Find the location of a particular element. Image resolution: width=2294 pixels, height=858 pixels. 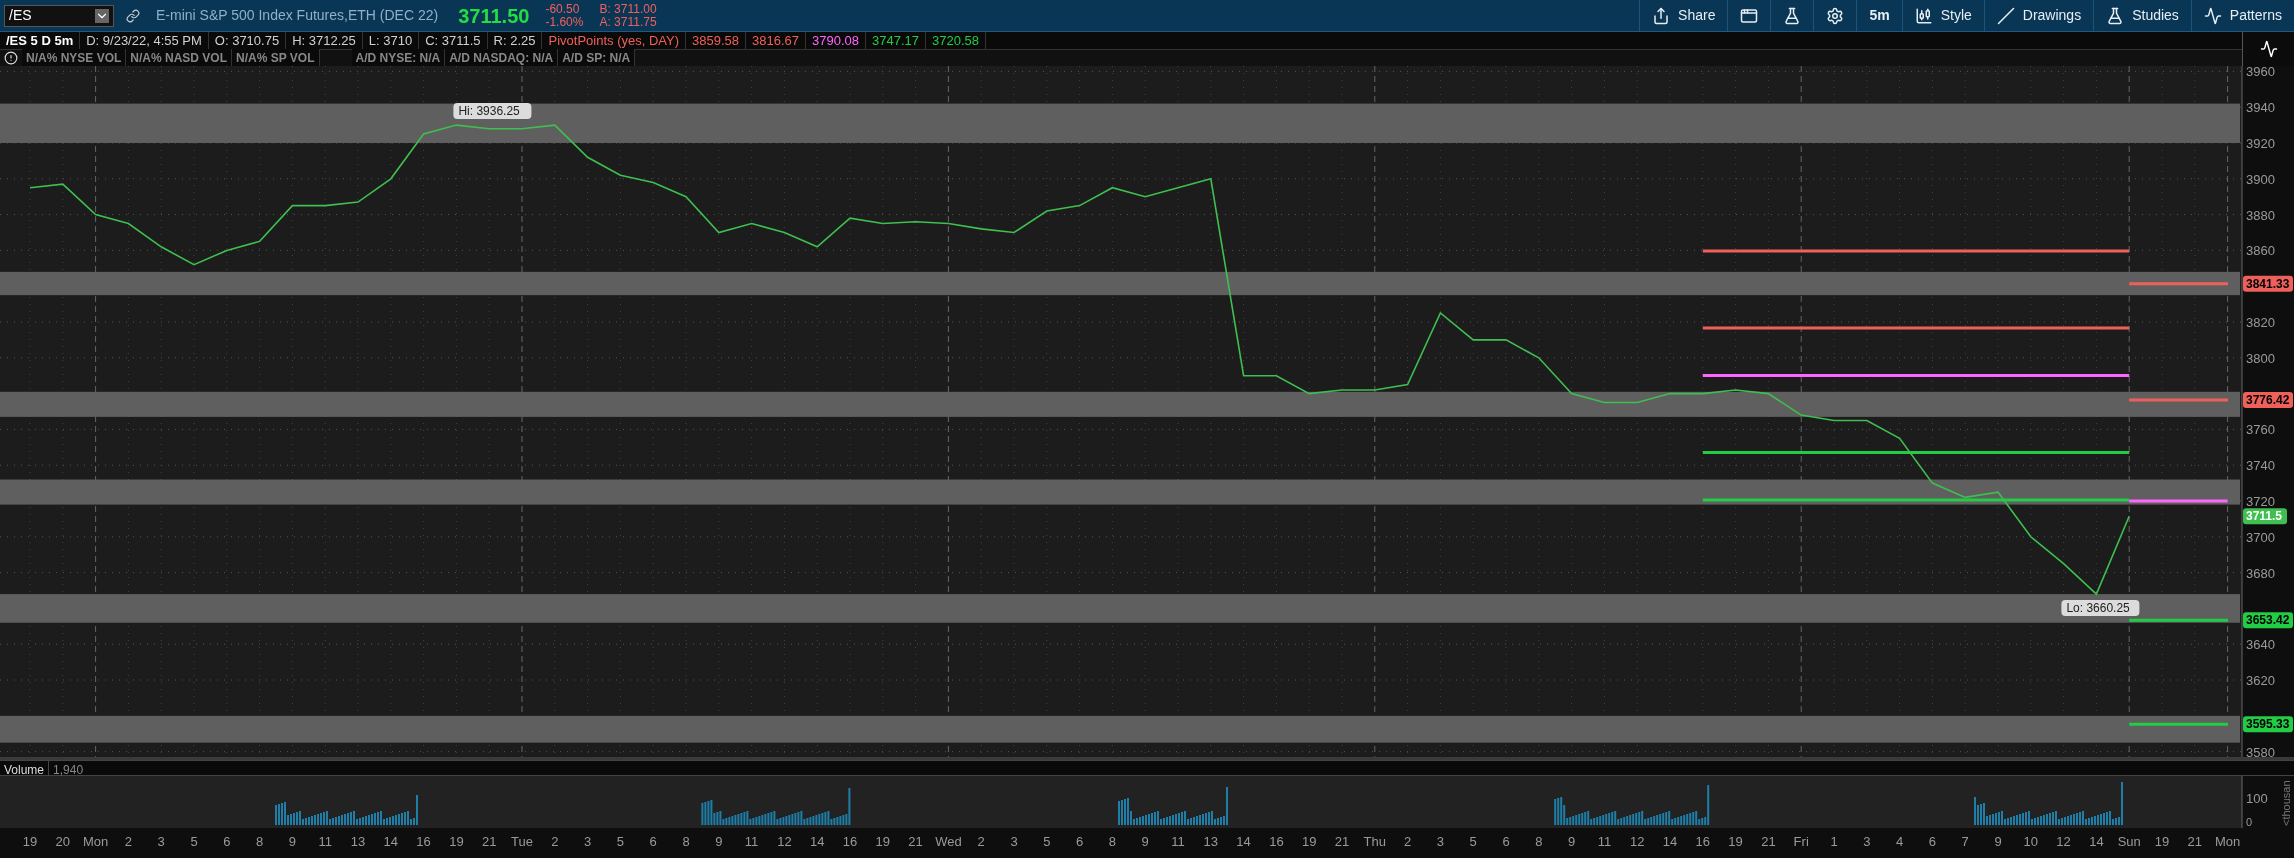

time-axis-label: Fri is located at coordinates (1801, 841).